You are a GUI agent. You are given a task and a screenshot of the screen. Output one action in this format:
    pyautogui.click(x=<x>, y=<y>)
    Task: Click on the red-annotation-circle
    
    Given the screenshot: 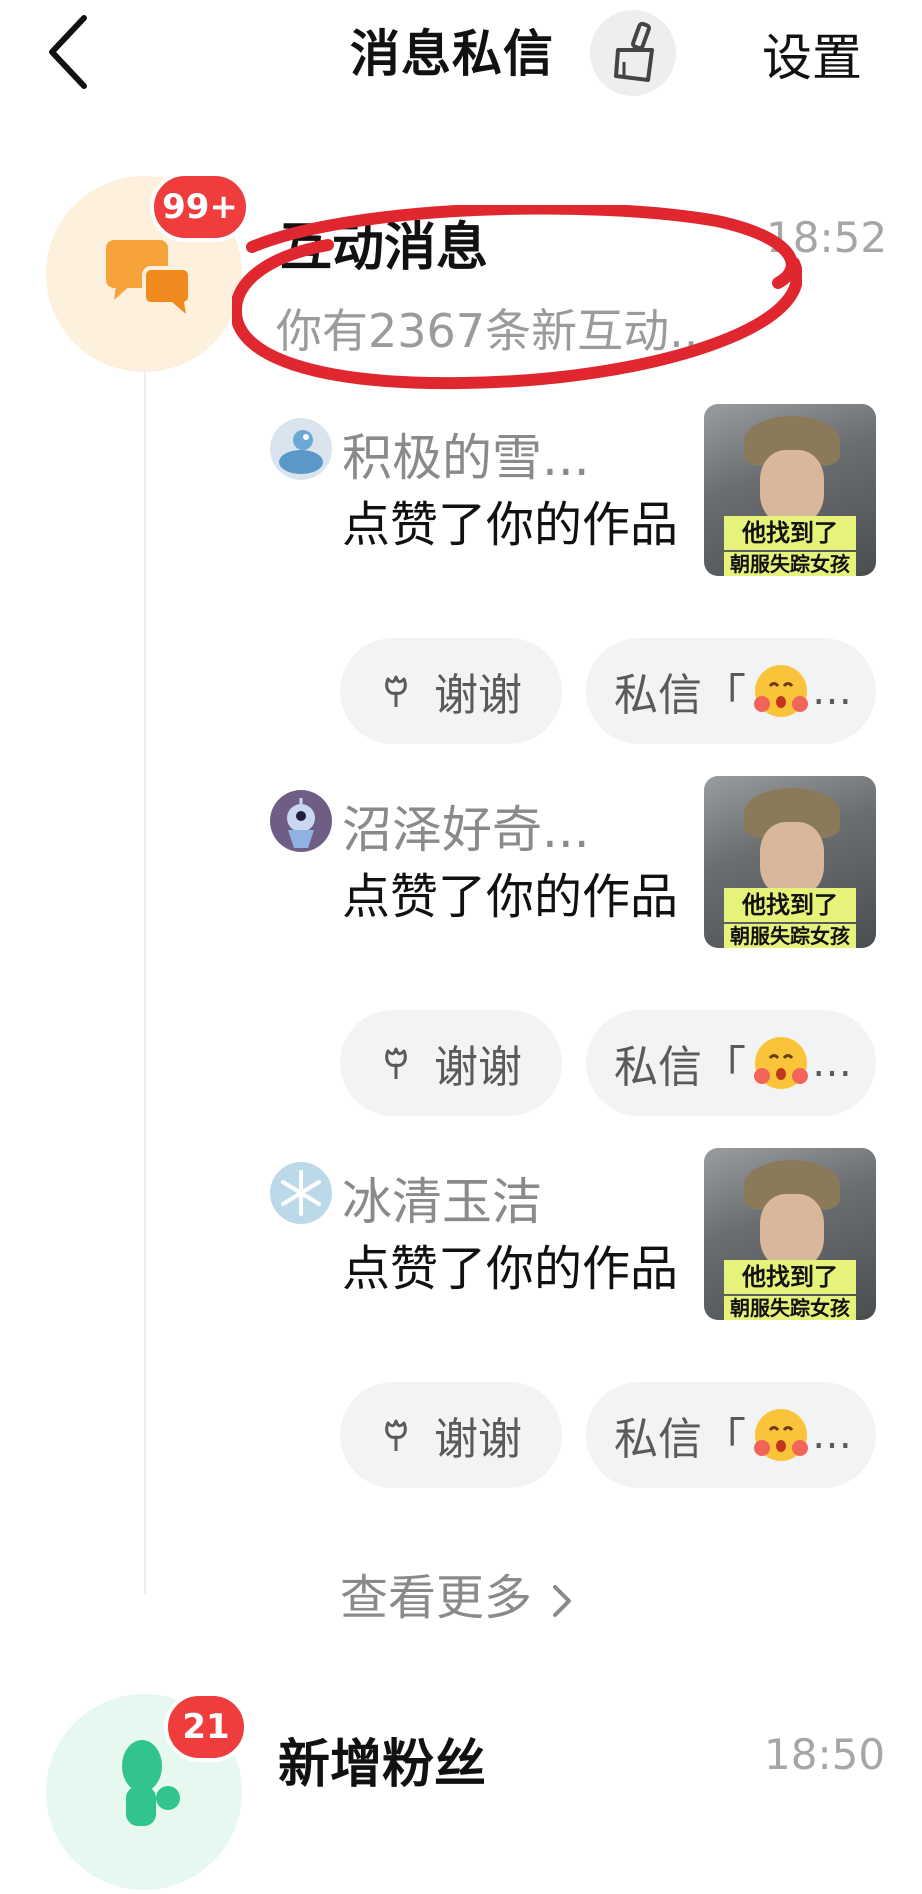 What is the action you would take?
    pyautogui.click(x=517, y=297)
    